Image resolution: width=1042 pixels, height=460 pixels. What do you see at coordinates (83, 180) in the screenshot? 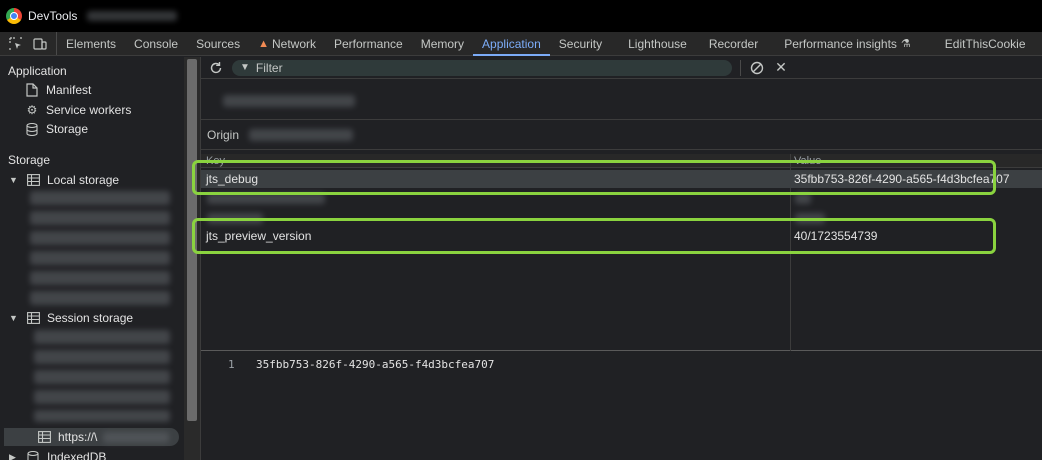
I see `sidebar-item-label: Local storage` at bounding box center [83, 180].